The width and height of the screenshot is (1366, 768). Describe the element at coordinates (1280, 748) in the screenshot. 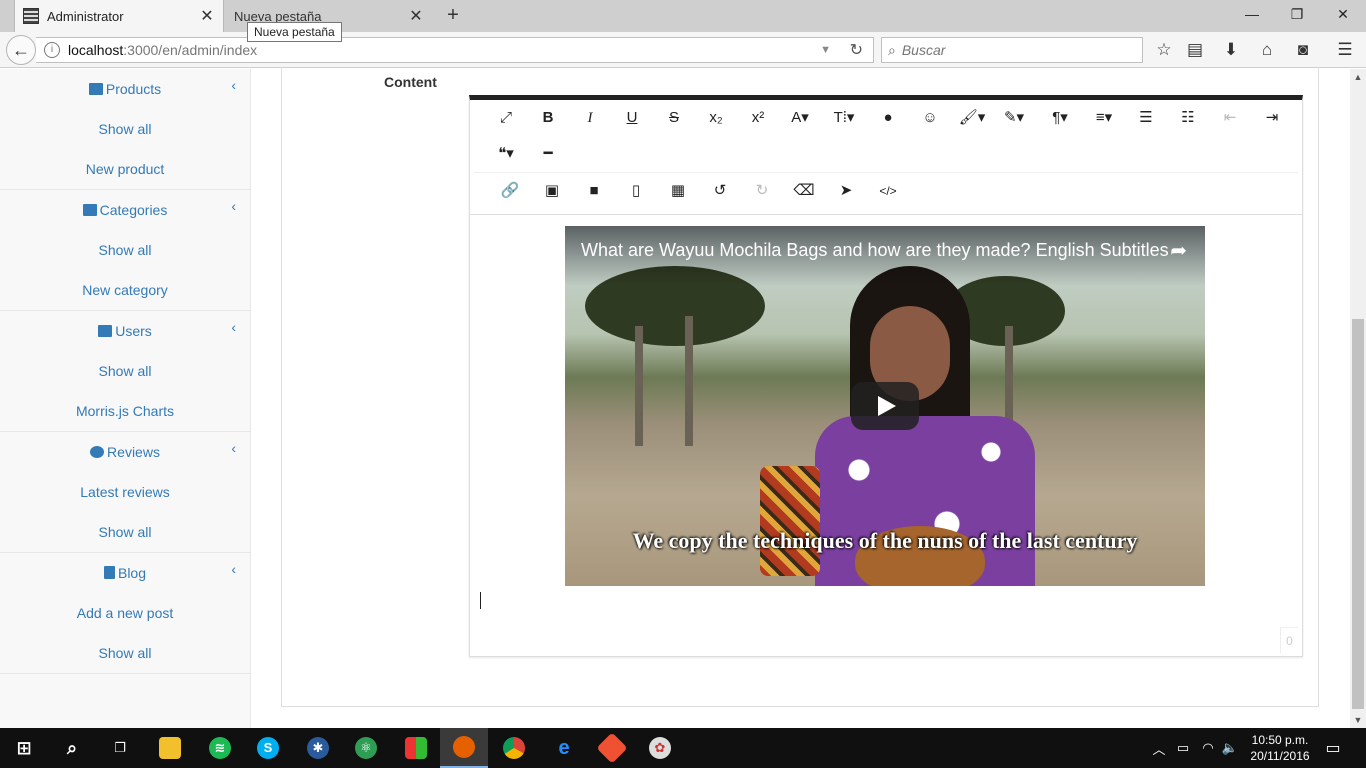

I see `system-clock: 10:50 p.m. 20/11/2016` at that location.